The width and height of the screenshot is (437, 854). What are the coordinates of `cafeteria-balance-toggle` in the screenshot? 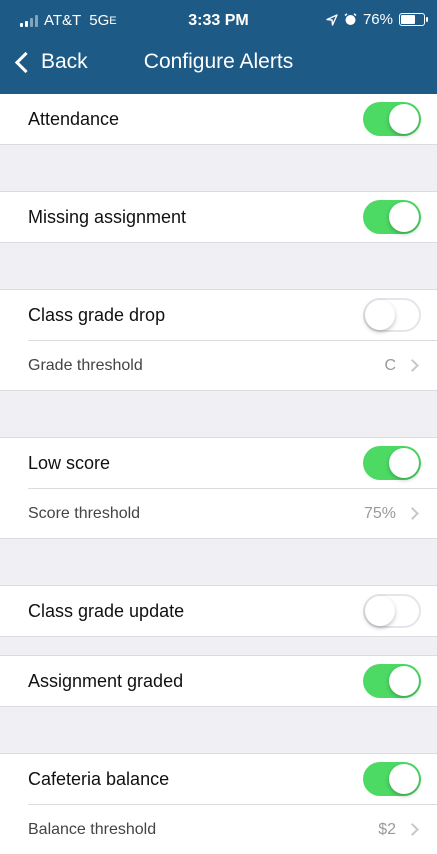 It's located at (392, 779).